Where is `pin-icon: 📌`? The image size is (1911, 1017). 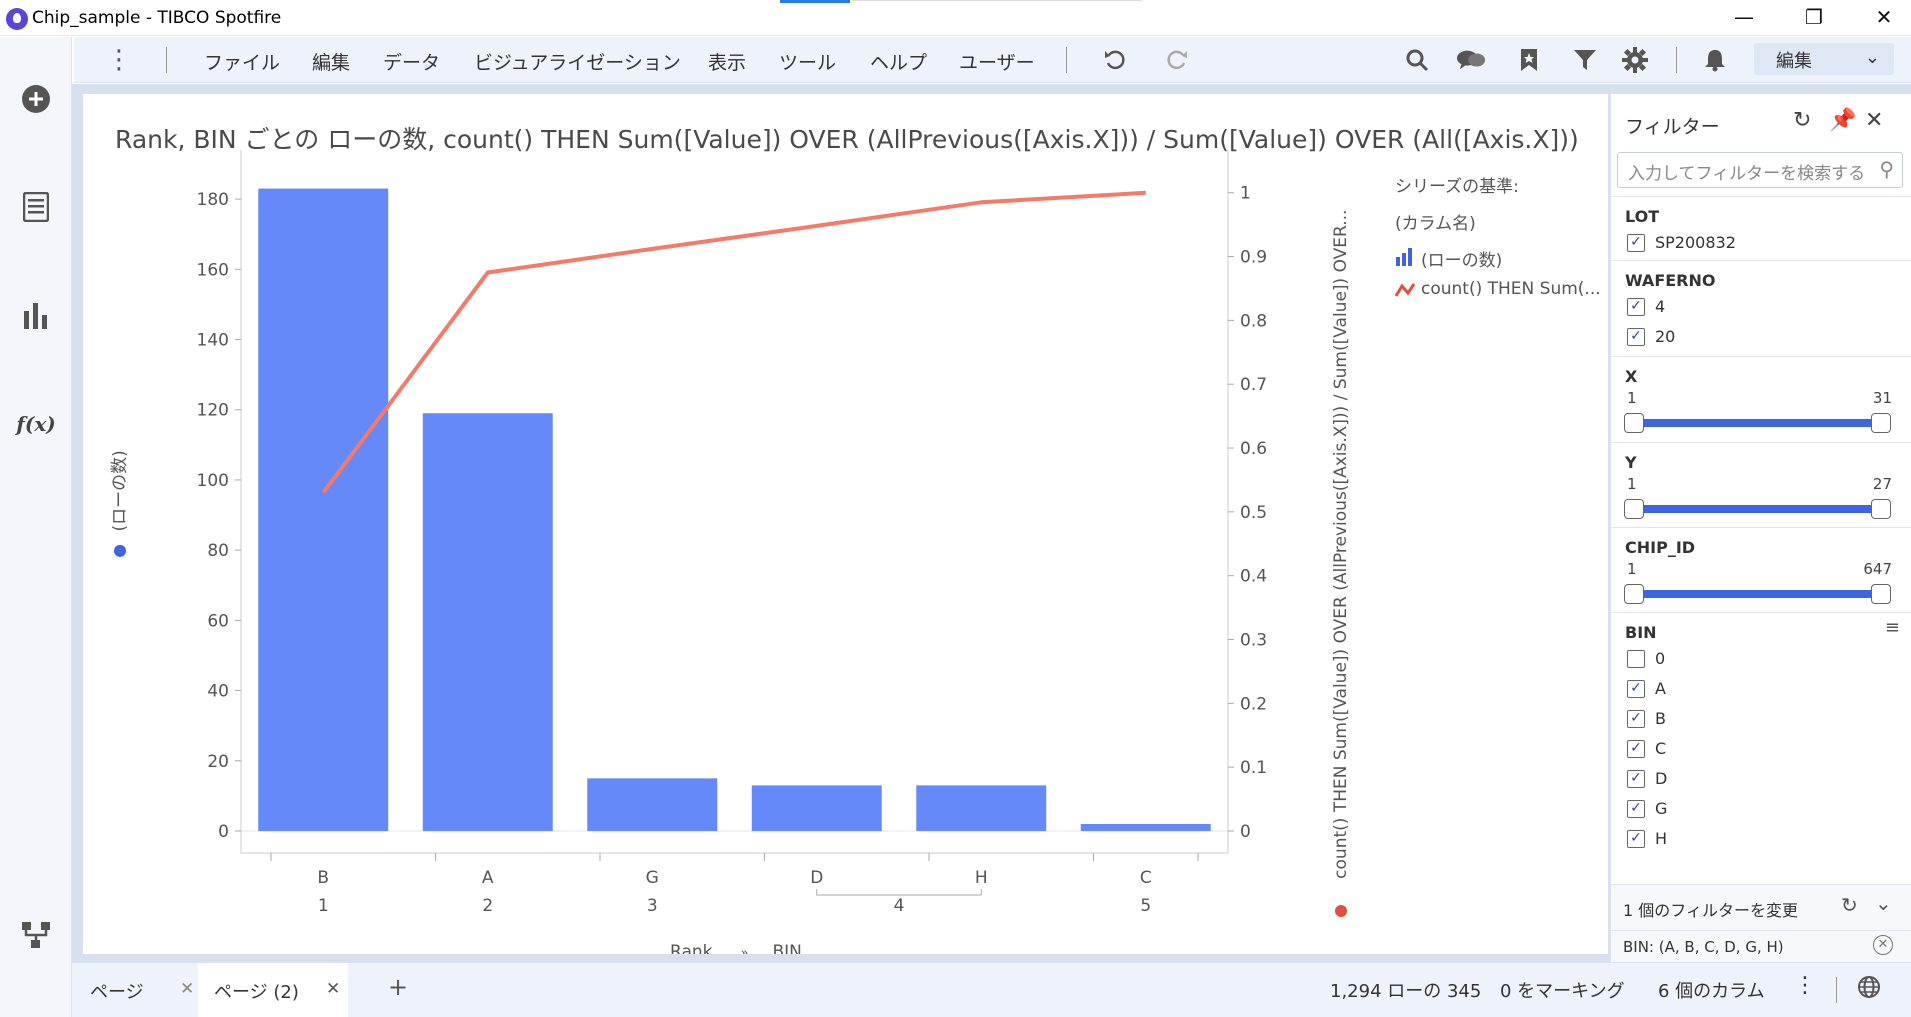
pin-icon: 📌 is located at coordinates (1842, 120).